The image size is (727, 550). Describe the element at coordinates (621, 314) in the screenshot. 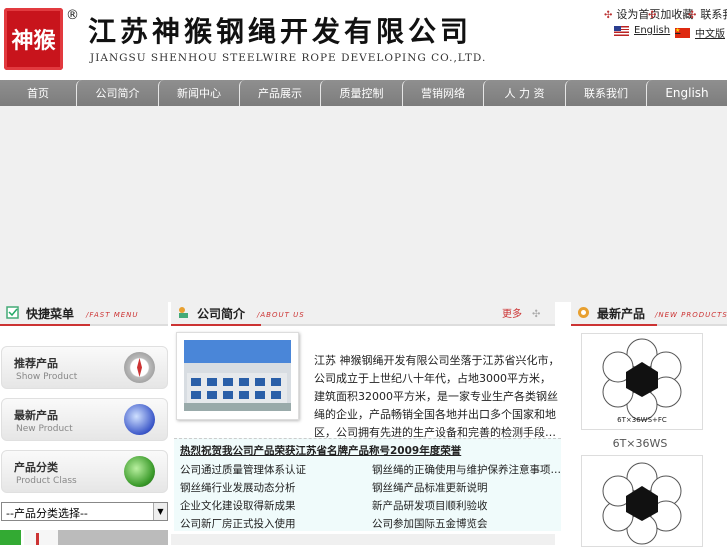

I see `new-products-title: 最新产品` at that location.